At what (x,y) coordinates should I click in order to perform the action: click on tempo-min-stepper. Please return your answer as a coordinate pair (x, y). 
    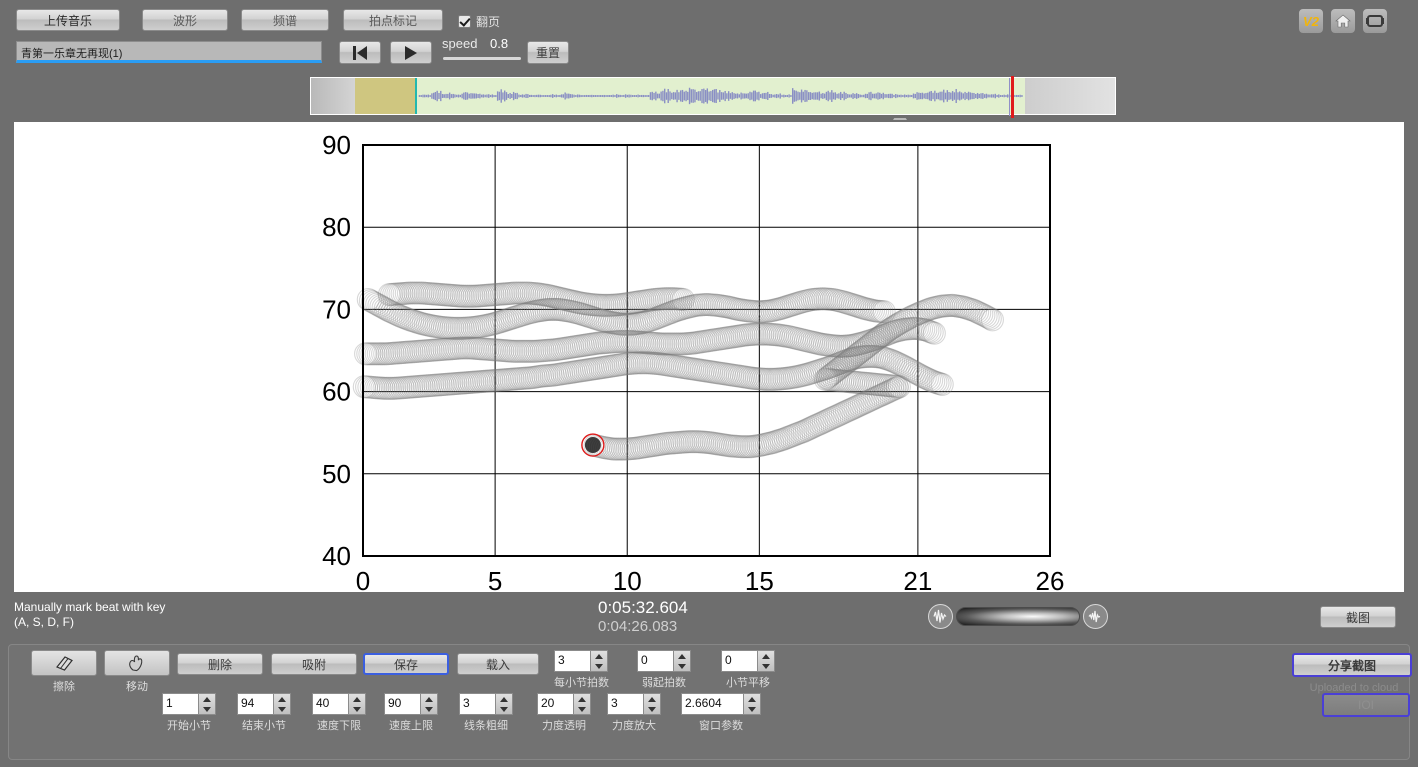
    Looking at the image, I should click on (357, 704).